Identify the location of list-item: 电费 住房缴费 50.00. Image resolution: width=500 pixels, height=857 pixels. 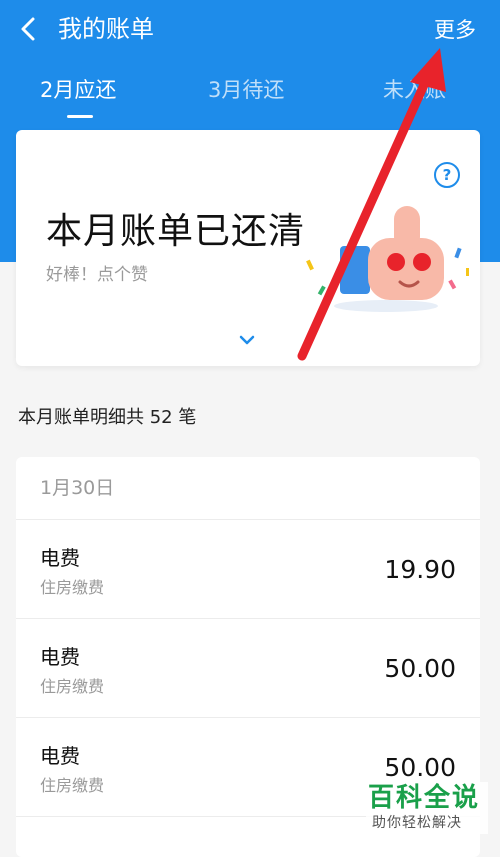
(248, 668).